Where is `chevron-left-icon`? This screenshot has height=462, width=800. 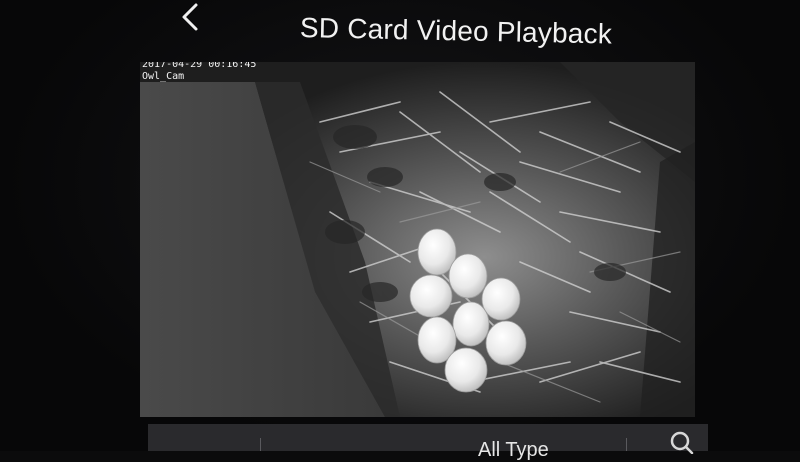
chevron-left-icon is located at coordinates (190, 17).